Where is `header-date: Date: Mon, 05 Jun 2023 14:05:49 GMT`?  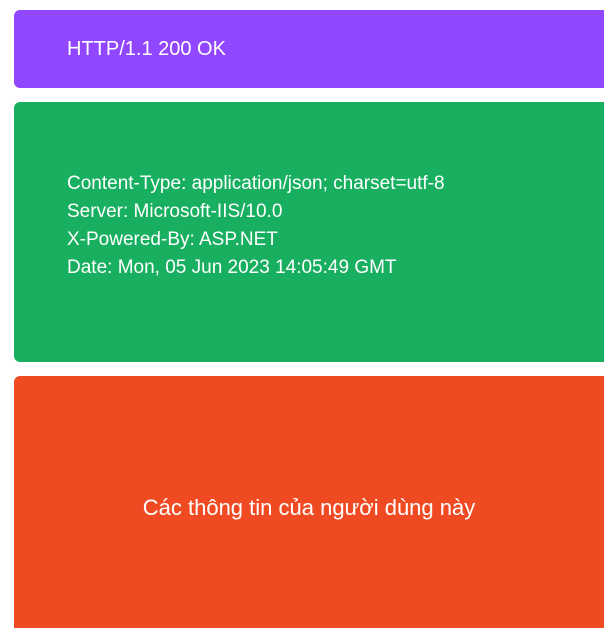
header-date: Date: Mon, 05 Jun 2023 14:05:49 GMT is located at coordinates (232, 267).